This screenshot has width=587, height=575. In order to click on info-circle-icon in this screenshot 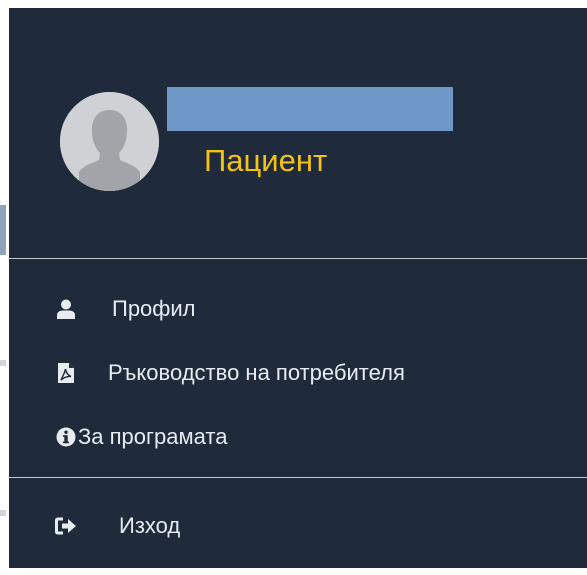, I will do `click(66, 437)`.